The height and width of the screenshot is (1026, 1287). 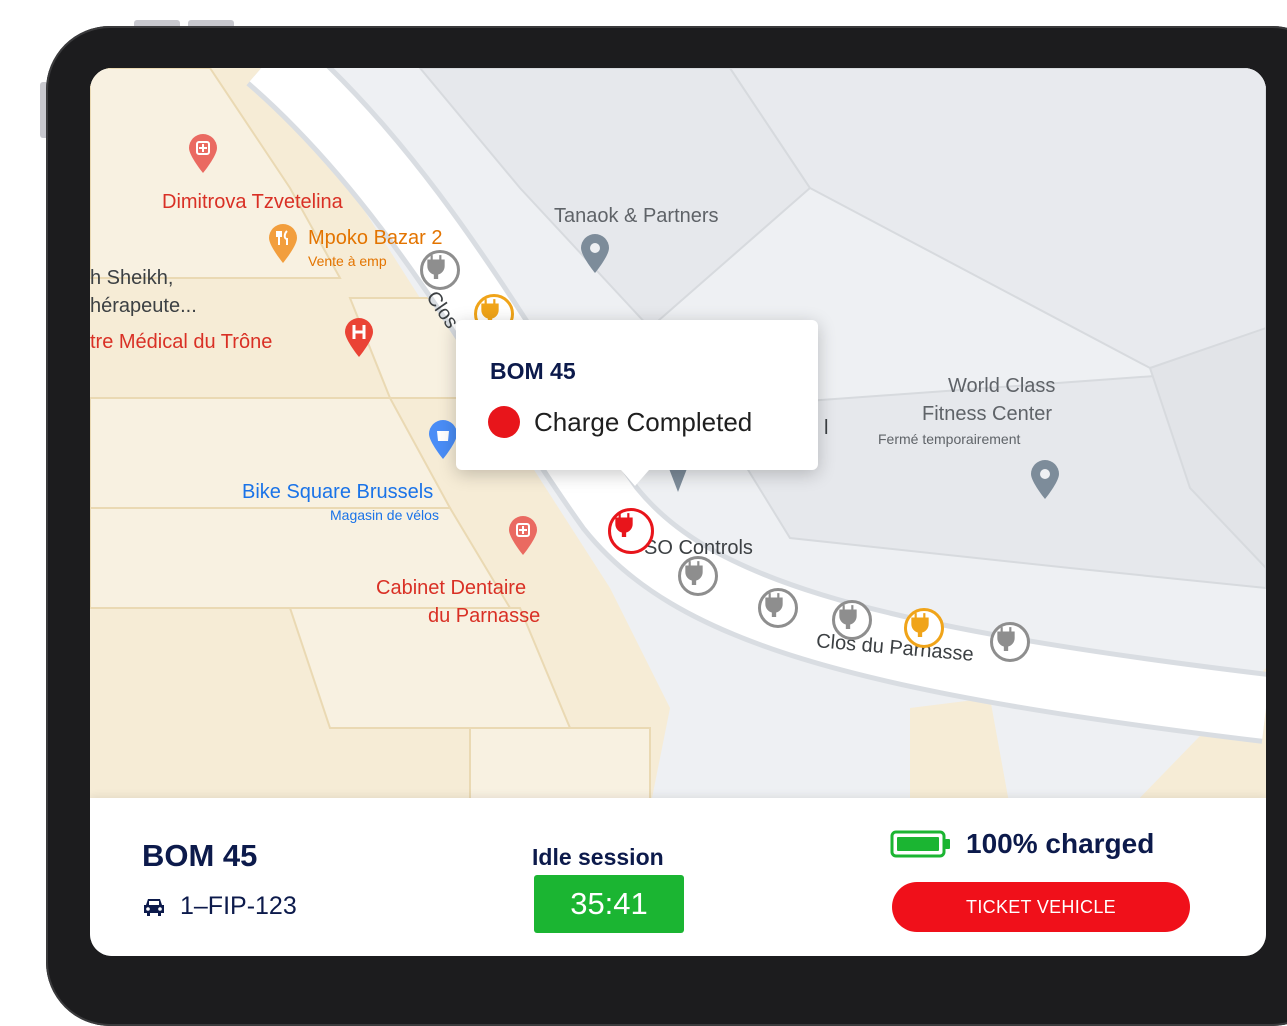 I want to click on charge-status: 100% charged, so click(x=1022, y=844).